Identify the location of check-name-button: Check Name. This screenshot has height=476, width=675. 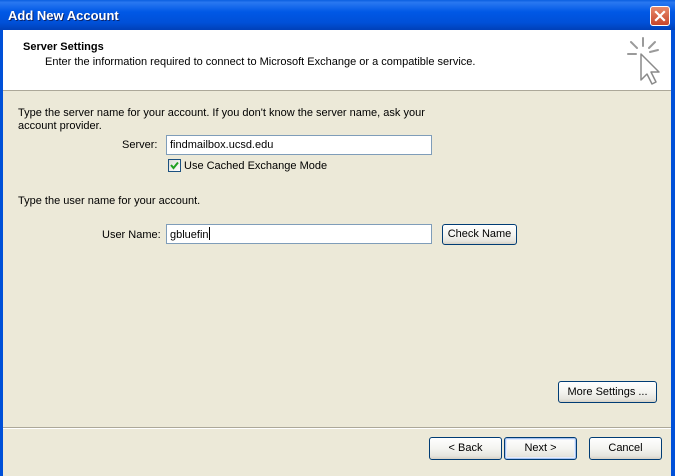
(479, 234).